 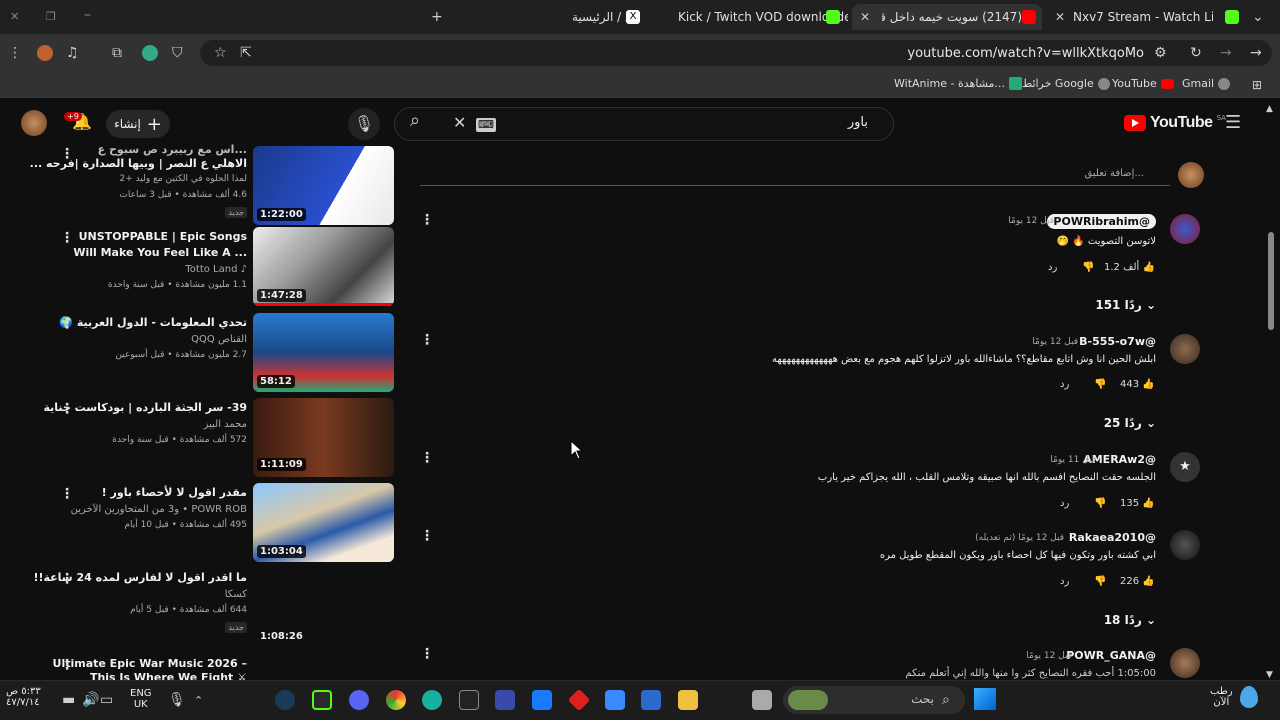 I want to click on tab-youtube-video: (2147) سويت خيمه داخل قصر باور ✕, so click(x=947, y=17).